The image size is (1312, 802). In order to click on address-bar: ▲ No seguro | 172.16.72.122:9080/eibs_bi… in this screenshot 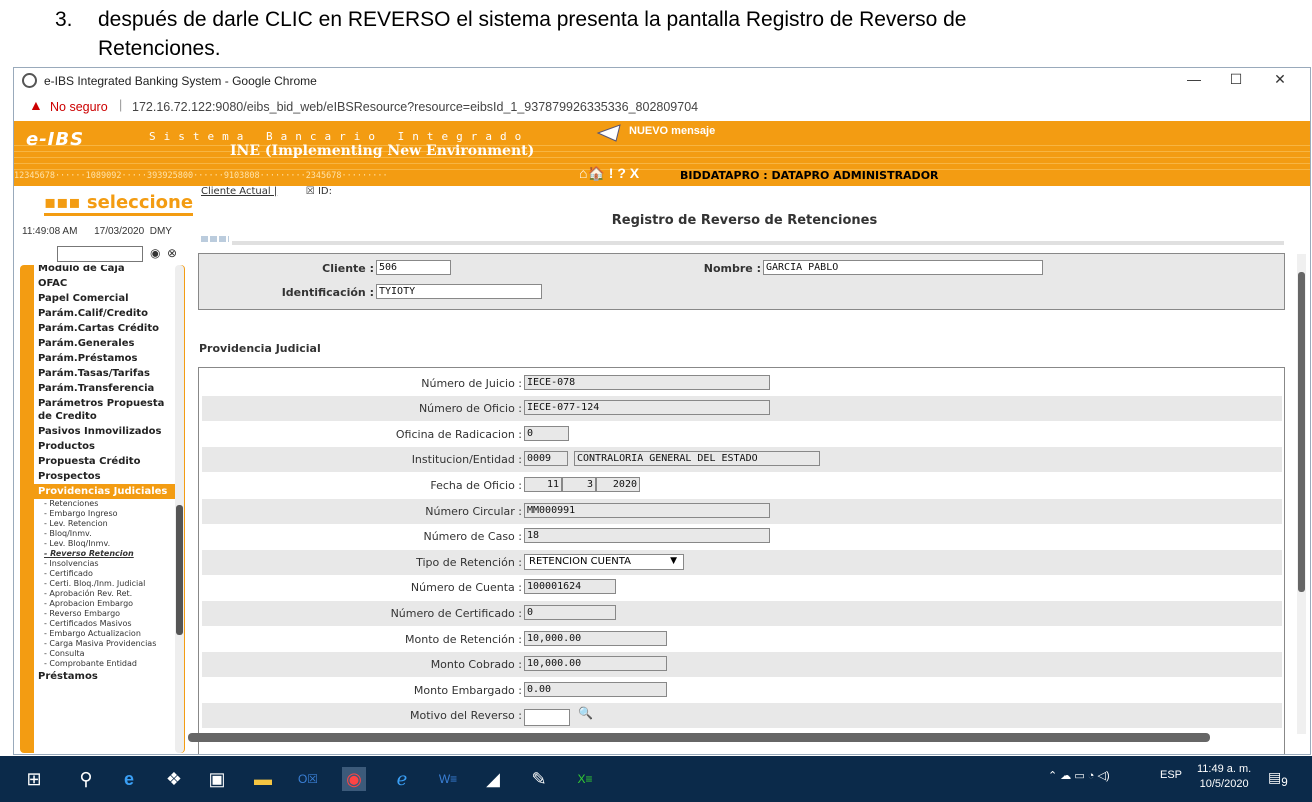, I will do `click(662, 107)`.